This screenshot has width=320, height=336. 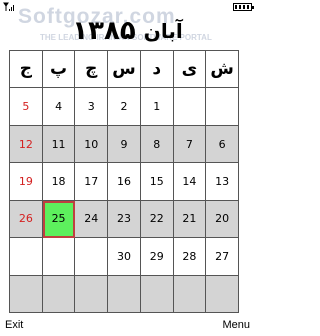 I want to click on weekday-header: پ, so click(x=59, y=70).